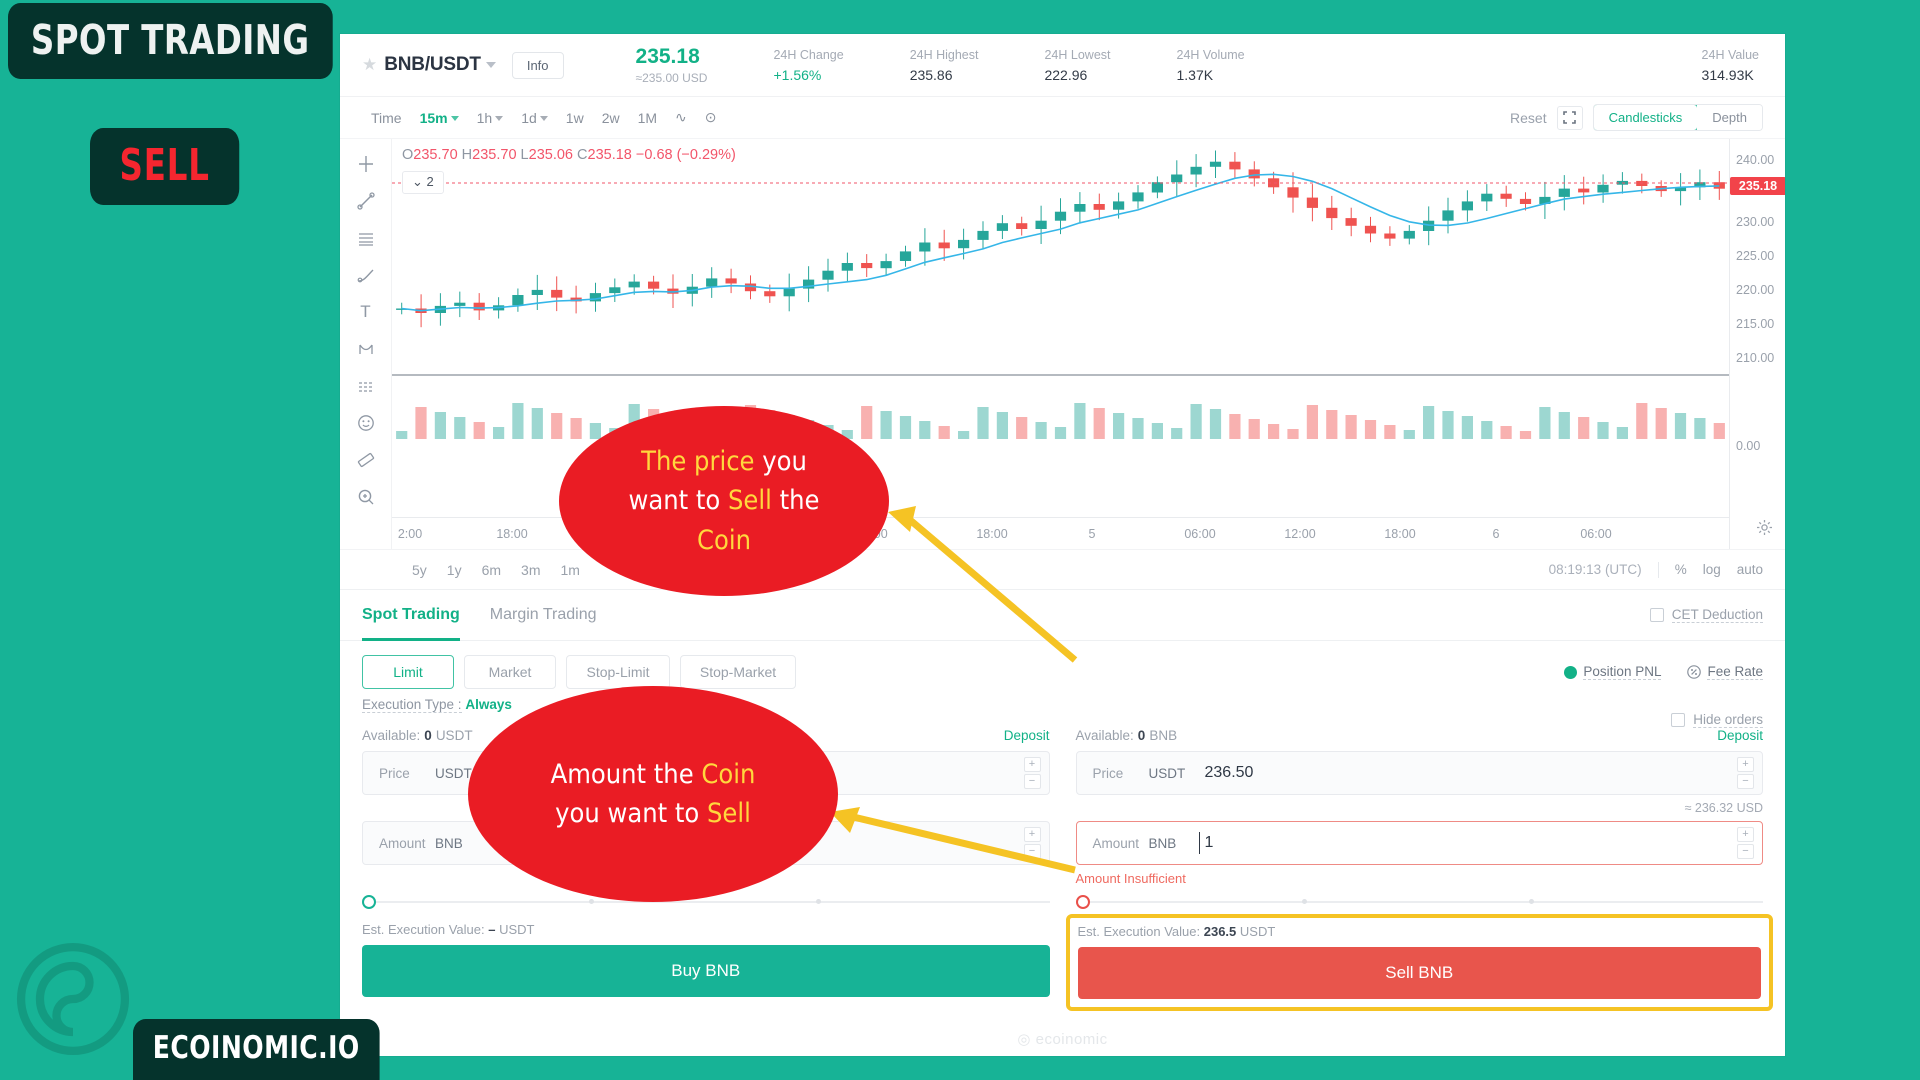 The width and height of the screenshot is (1920, 1080). Describe the element at coordinates (419, 570) in the screenshot. I see `range-5y: 5y` at that location.